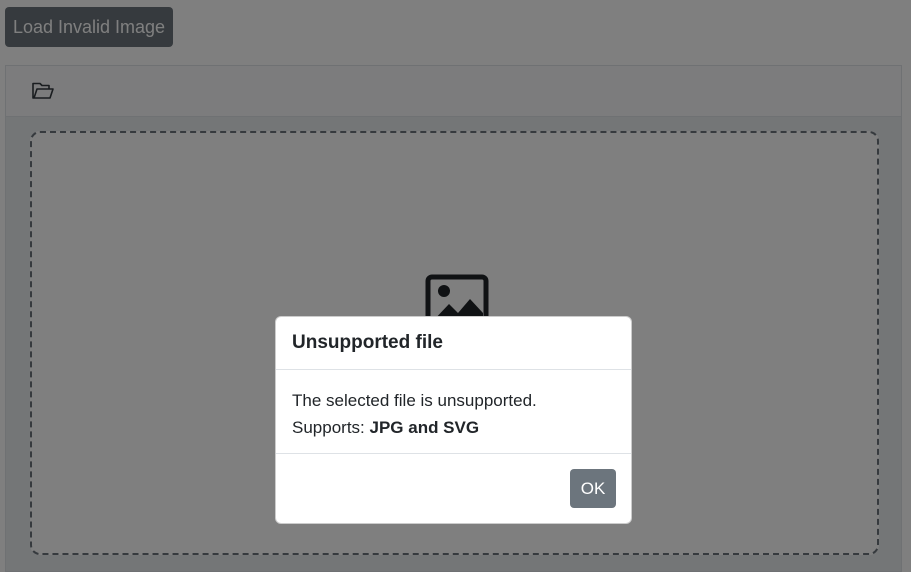  Describe the element at coordinates (593, 488) in the screenshot. I see `ok-button: OK` at that location.